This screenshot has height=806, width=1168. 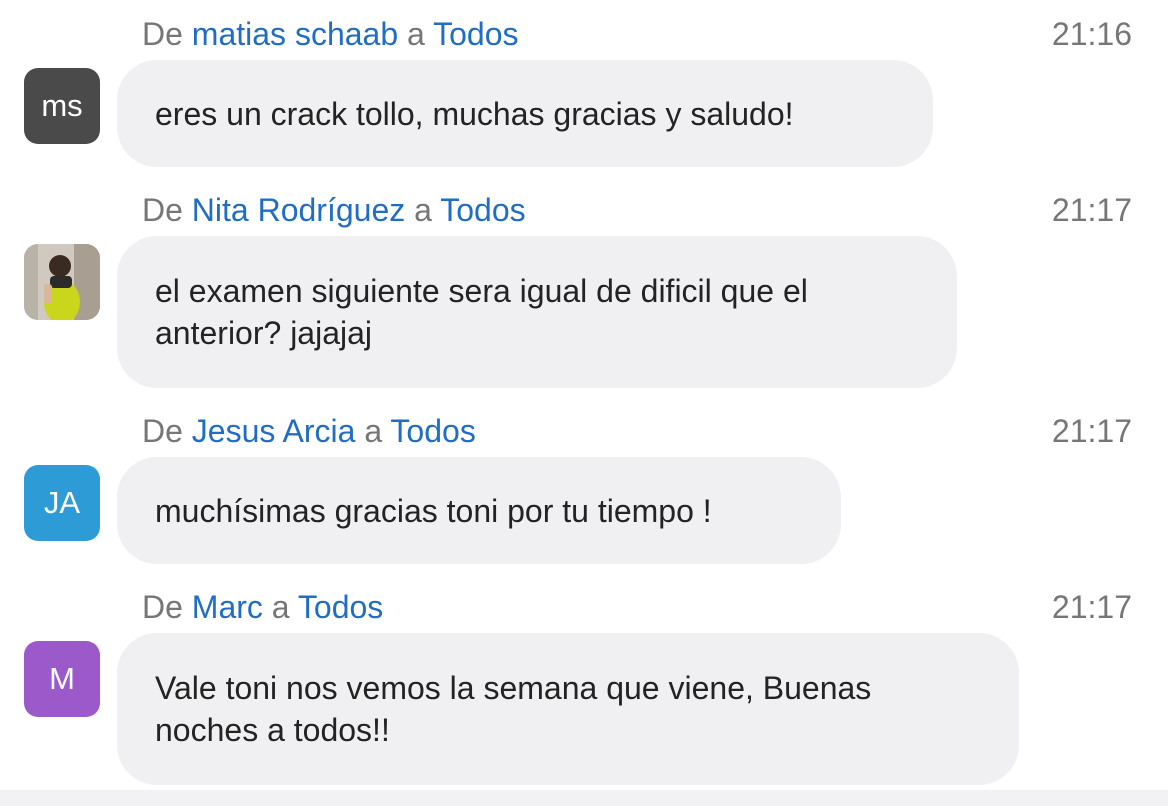 I want to click on message-header: De Marc a Todos, so click(x=262, y=607).